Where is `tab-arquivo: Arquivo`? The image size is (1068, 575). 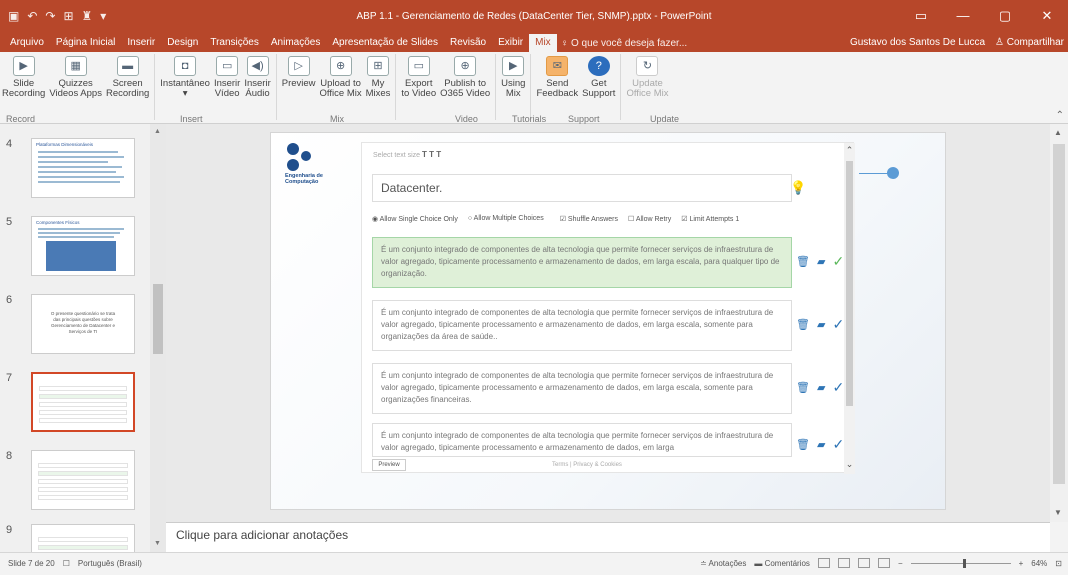
tab-arquivo: Arquivo is located at coordinates (27, 43).